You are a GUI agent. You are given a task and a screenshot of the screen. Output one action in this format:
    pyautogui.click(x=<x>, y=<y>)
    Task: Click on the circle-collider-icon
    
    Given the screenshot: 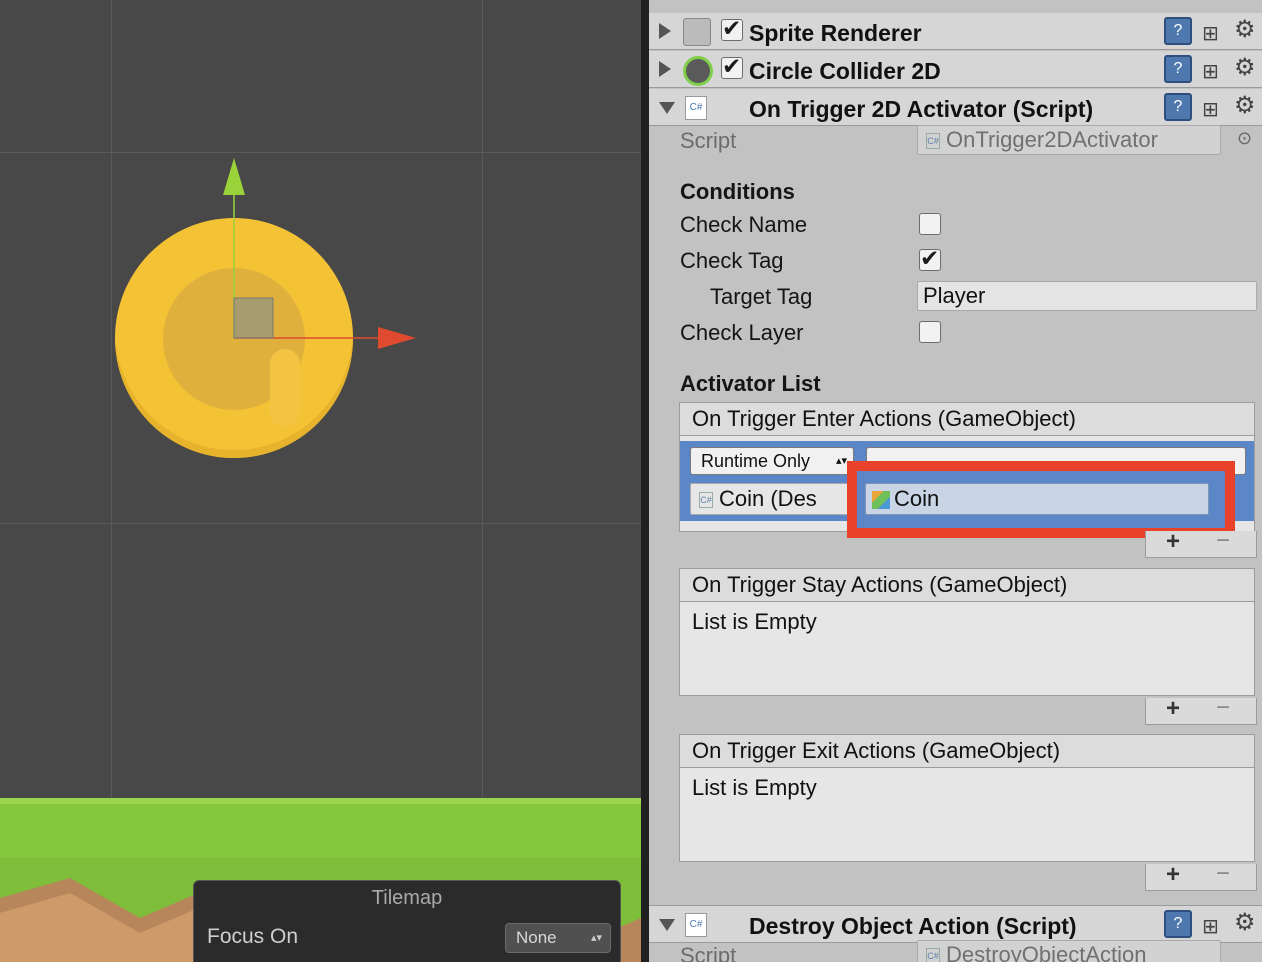 What is the action you would take?
    pyautogui.click(x=698, y=71)
    